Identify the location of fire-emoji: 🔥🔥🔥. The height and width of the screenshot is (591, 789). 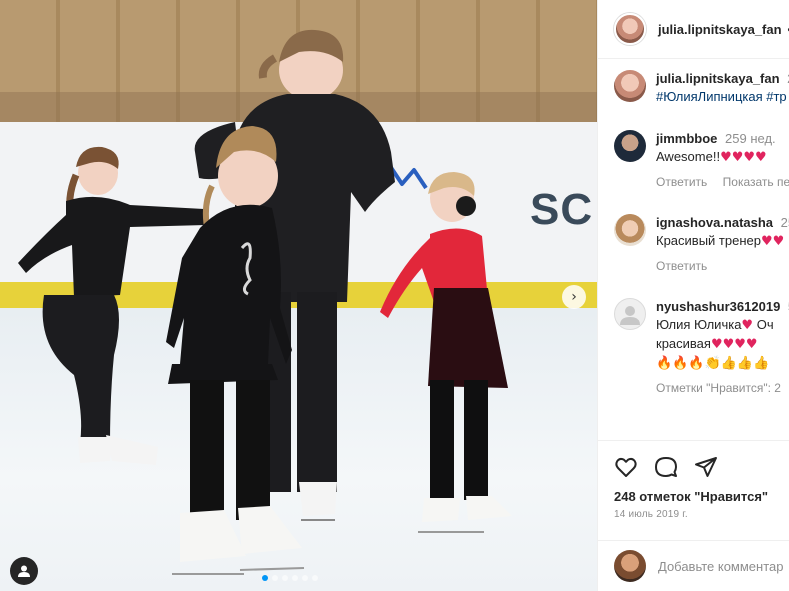
(680, 363).